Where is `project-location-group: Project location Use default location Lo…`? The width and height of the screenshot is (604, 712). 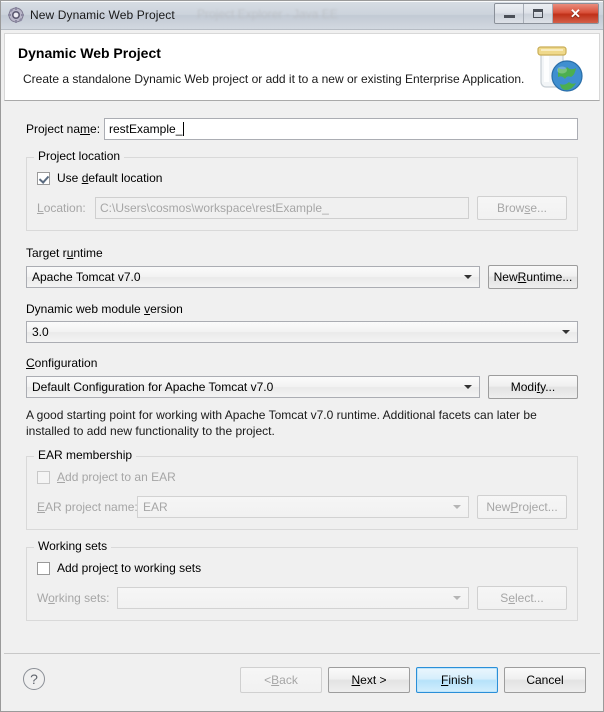
project-location-group: Project location Use default location Lo… is located at coordinates (302, 190).